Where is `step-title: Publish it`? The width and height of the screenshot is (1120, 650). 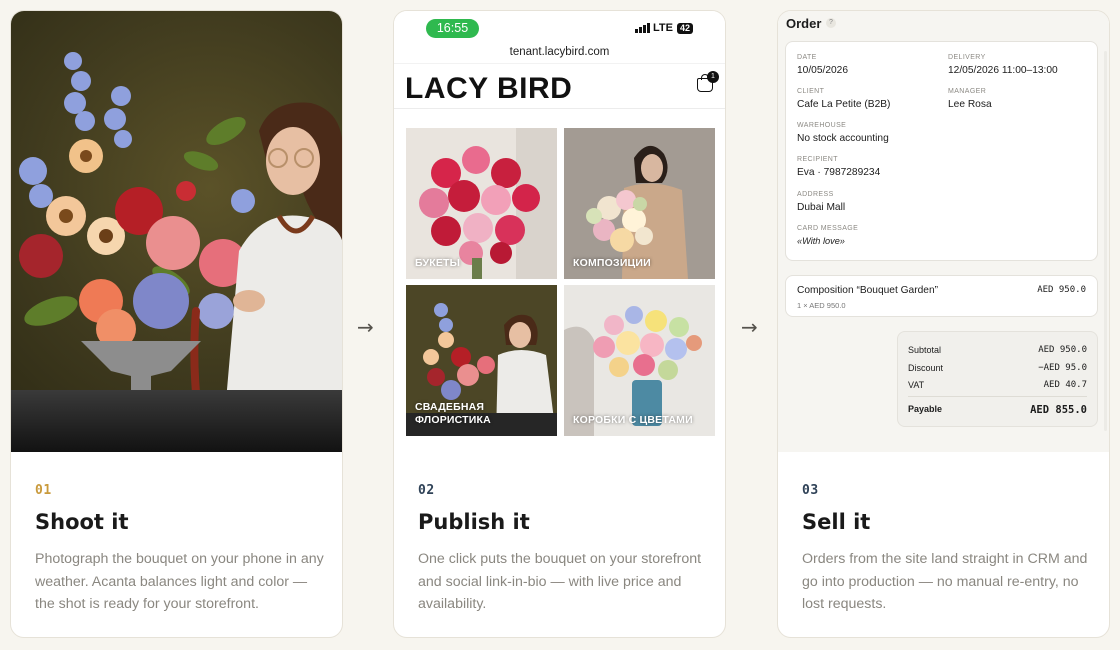
step-title: Publish it is located at coordinates (474, 522).